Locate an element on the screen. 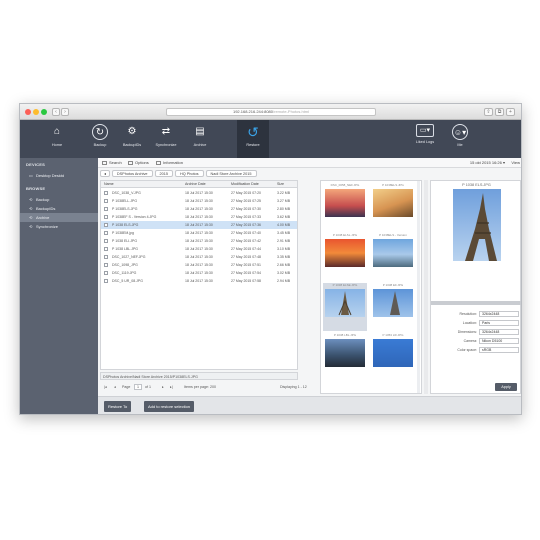  toolbar-archive: ▤ Archive is located at coordinates (200, 140).